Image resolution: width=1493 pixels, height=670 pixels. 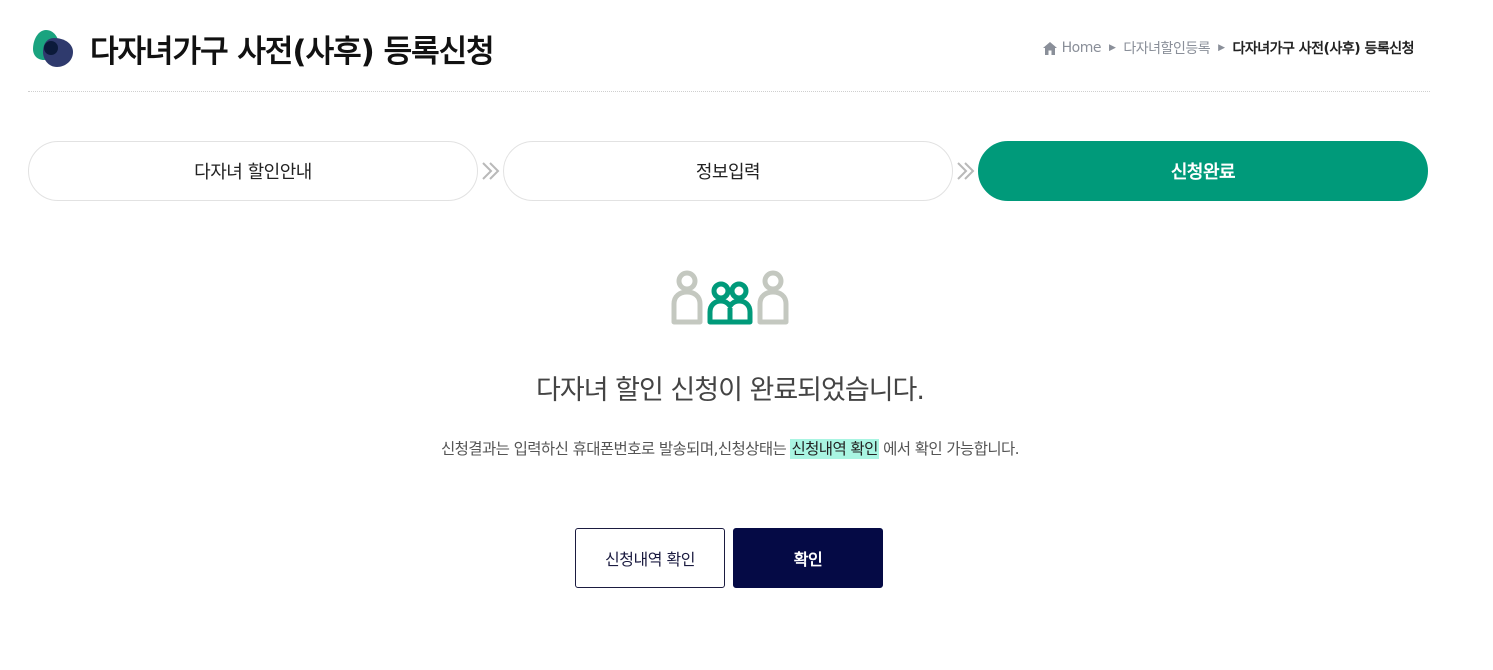 I want to click on leaf-logo-icon, so click(x=53, y=48).